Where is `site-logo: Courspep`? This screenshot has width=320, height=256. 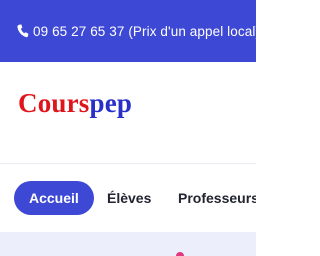 site-logo: Courspep is located at coordinates (75, 103).